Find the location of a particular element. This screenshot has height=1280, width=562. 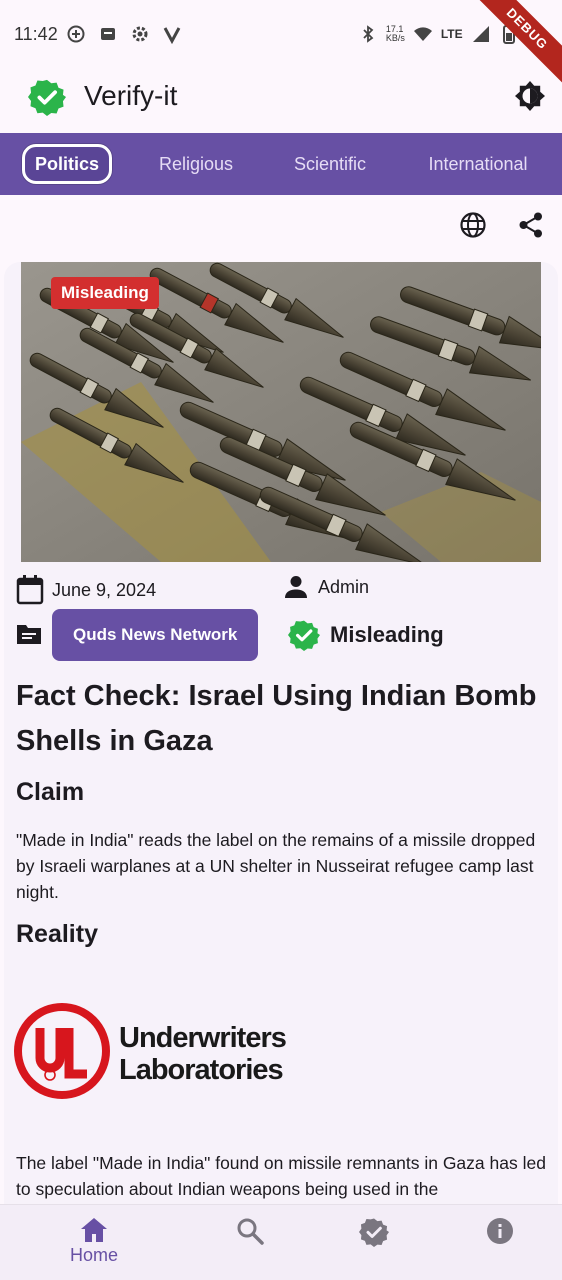

nav-search is located at coordinates (250, 1242).